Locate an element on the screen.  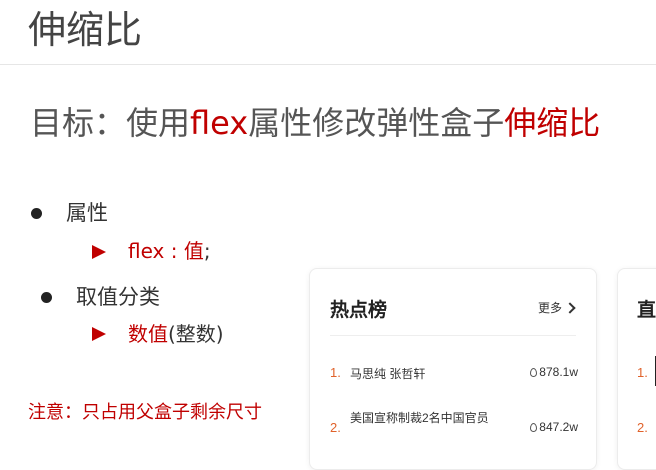
sub-item-flex-value: flex : 值; is located at coordinates (169, 251).